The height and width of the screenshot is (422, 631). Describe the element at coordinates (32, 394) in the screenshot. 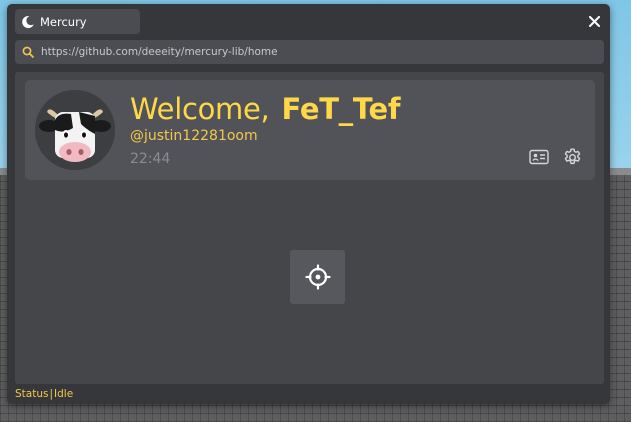

I see `status-label: Status` at that location.